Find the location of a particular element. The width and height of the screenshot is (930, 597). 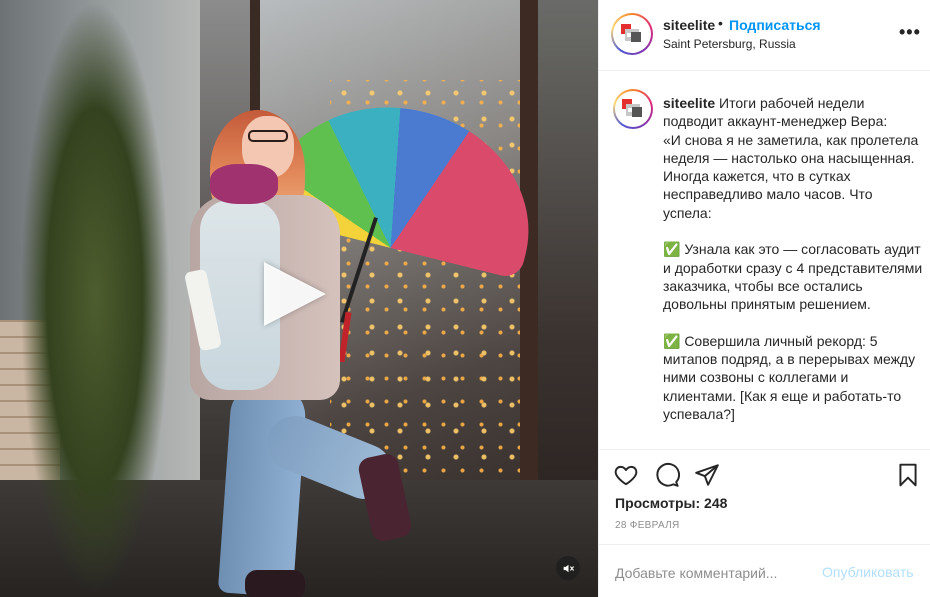

mute-button is located at coordinates (568, 568).